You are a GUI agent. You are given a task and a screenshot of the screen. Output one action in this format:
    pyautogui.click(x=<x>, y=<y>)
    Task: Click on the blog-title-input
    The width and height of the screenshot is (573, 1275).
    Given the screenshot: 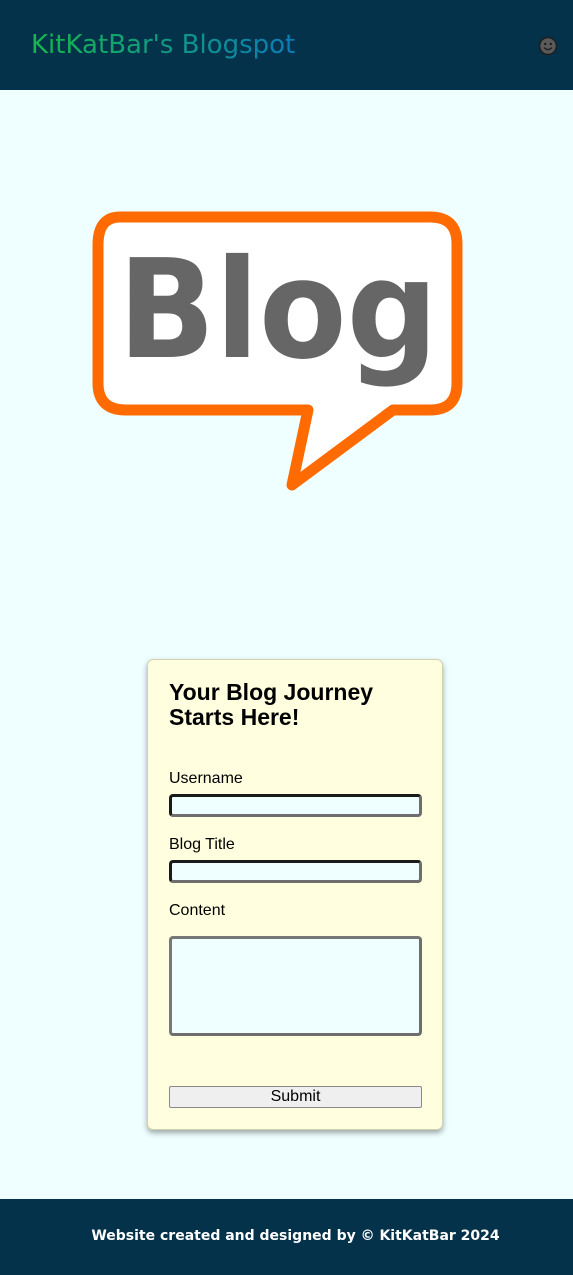 What is the action you would take?
    pyautogui.click(x=295, y=871)
    